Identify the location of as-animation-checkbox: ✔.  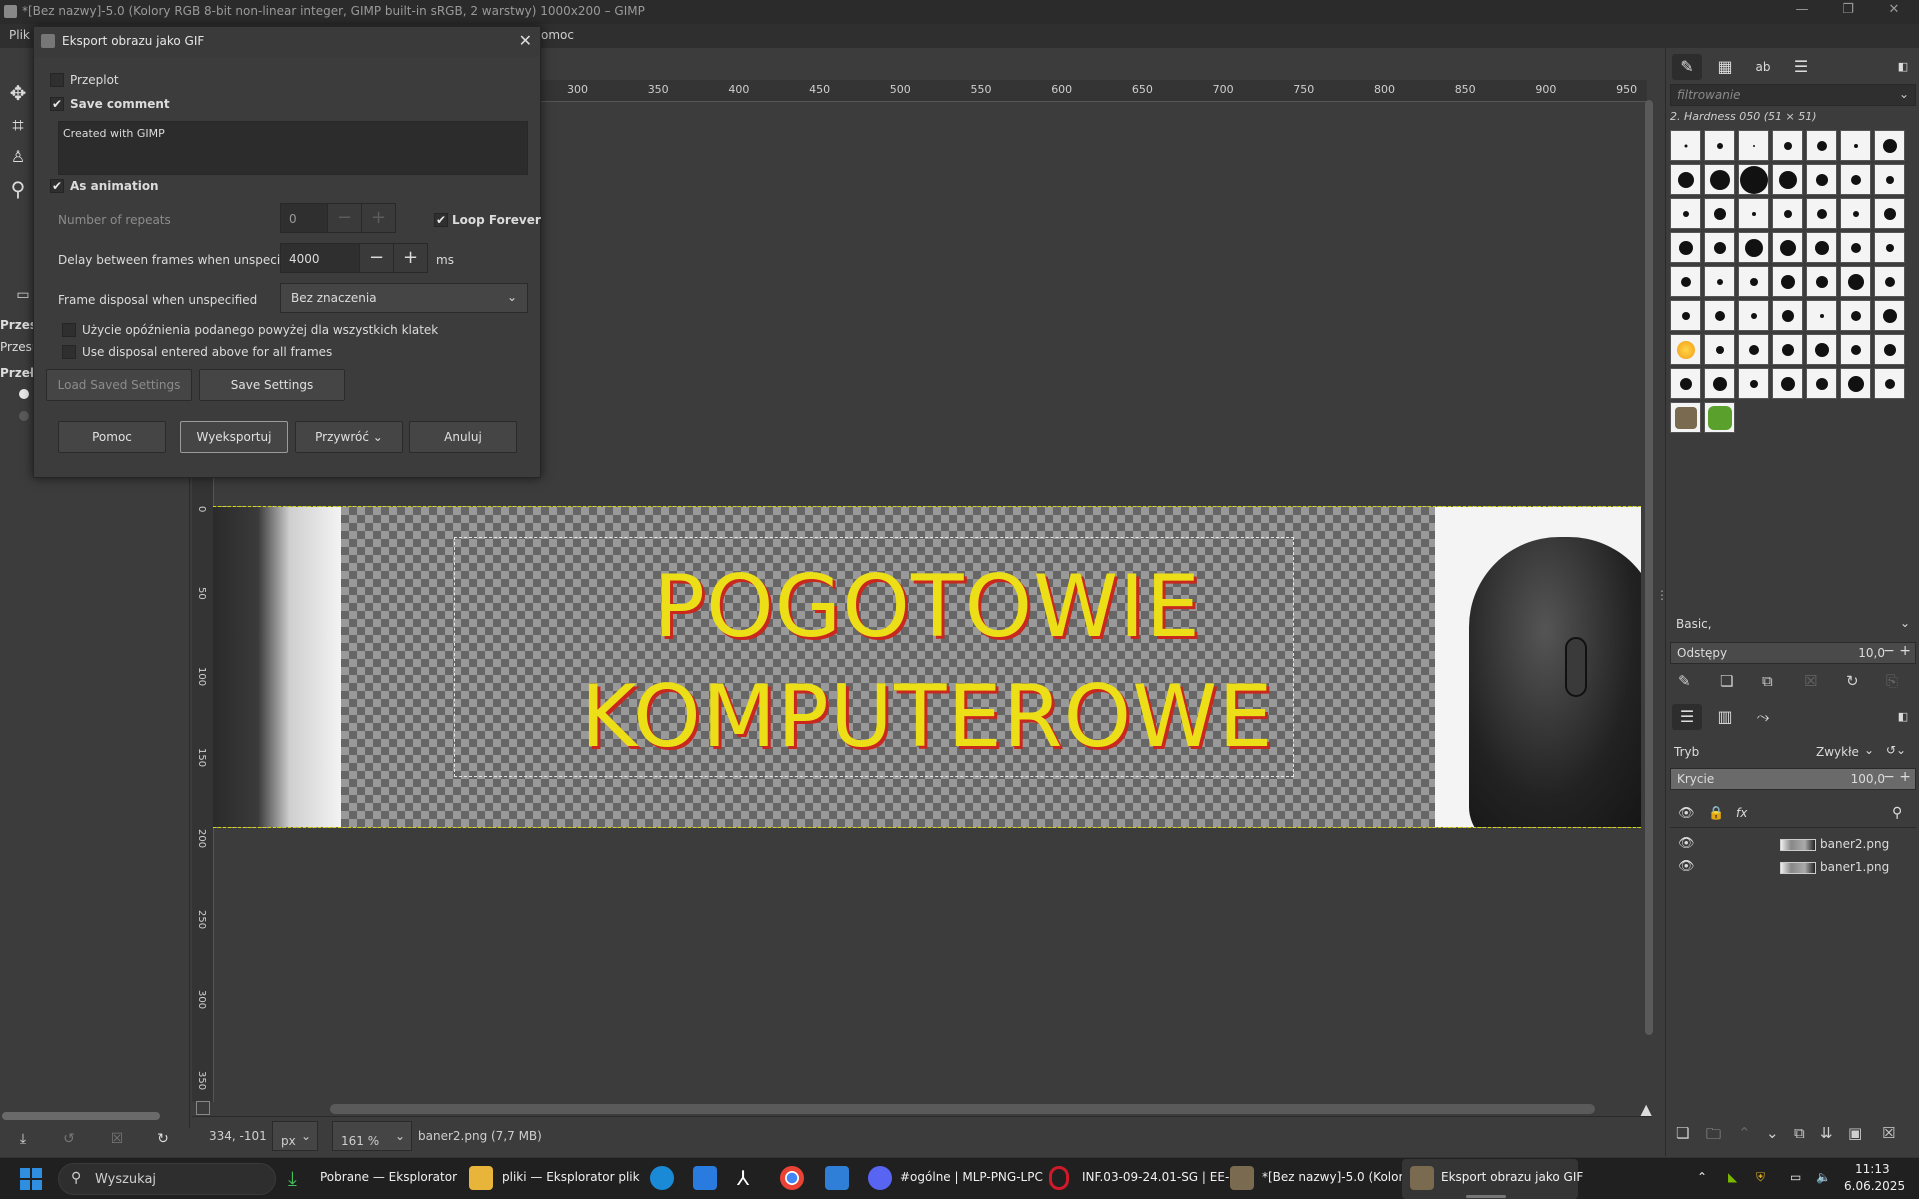
(57, 186).